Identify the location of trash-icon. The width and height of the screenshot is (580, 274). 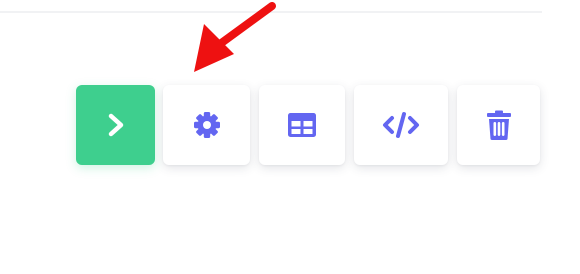
(499, 125).